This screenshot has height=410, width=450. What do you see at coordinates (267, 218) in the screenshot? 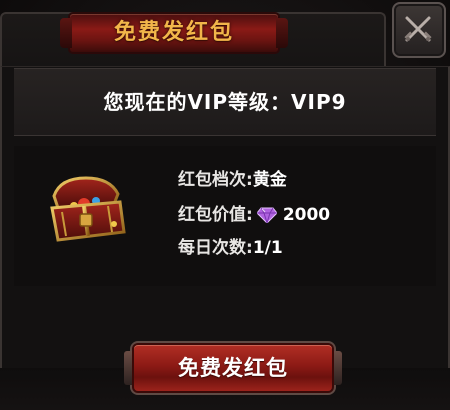
I see `purple-diamond-icon` at bounding box center [267, 218].